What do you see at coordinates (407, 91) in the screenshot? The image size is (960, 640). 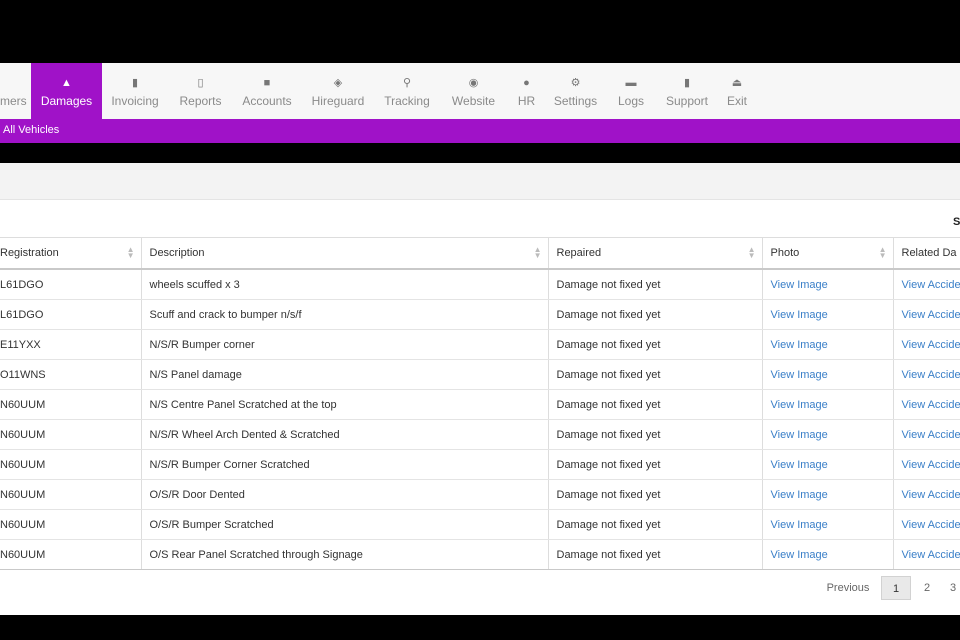 I see `nav-item-tracking: ⚲ Tracking` at bounding box center [407, 91].